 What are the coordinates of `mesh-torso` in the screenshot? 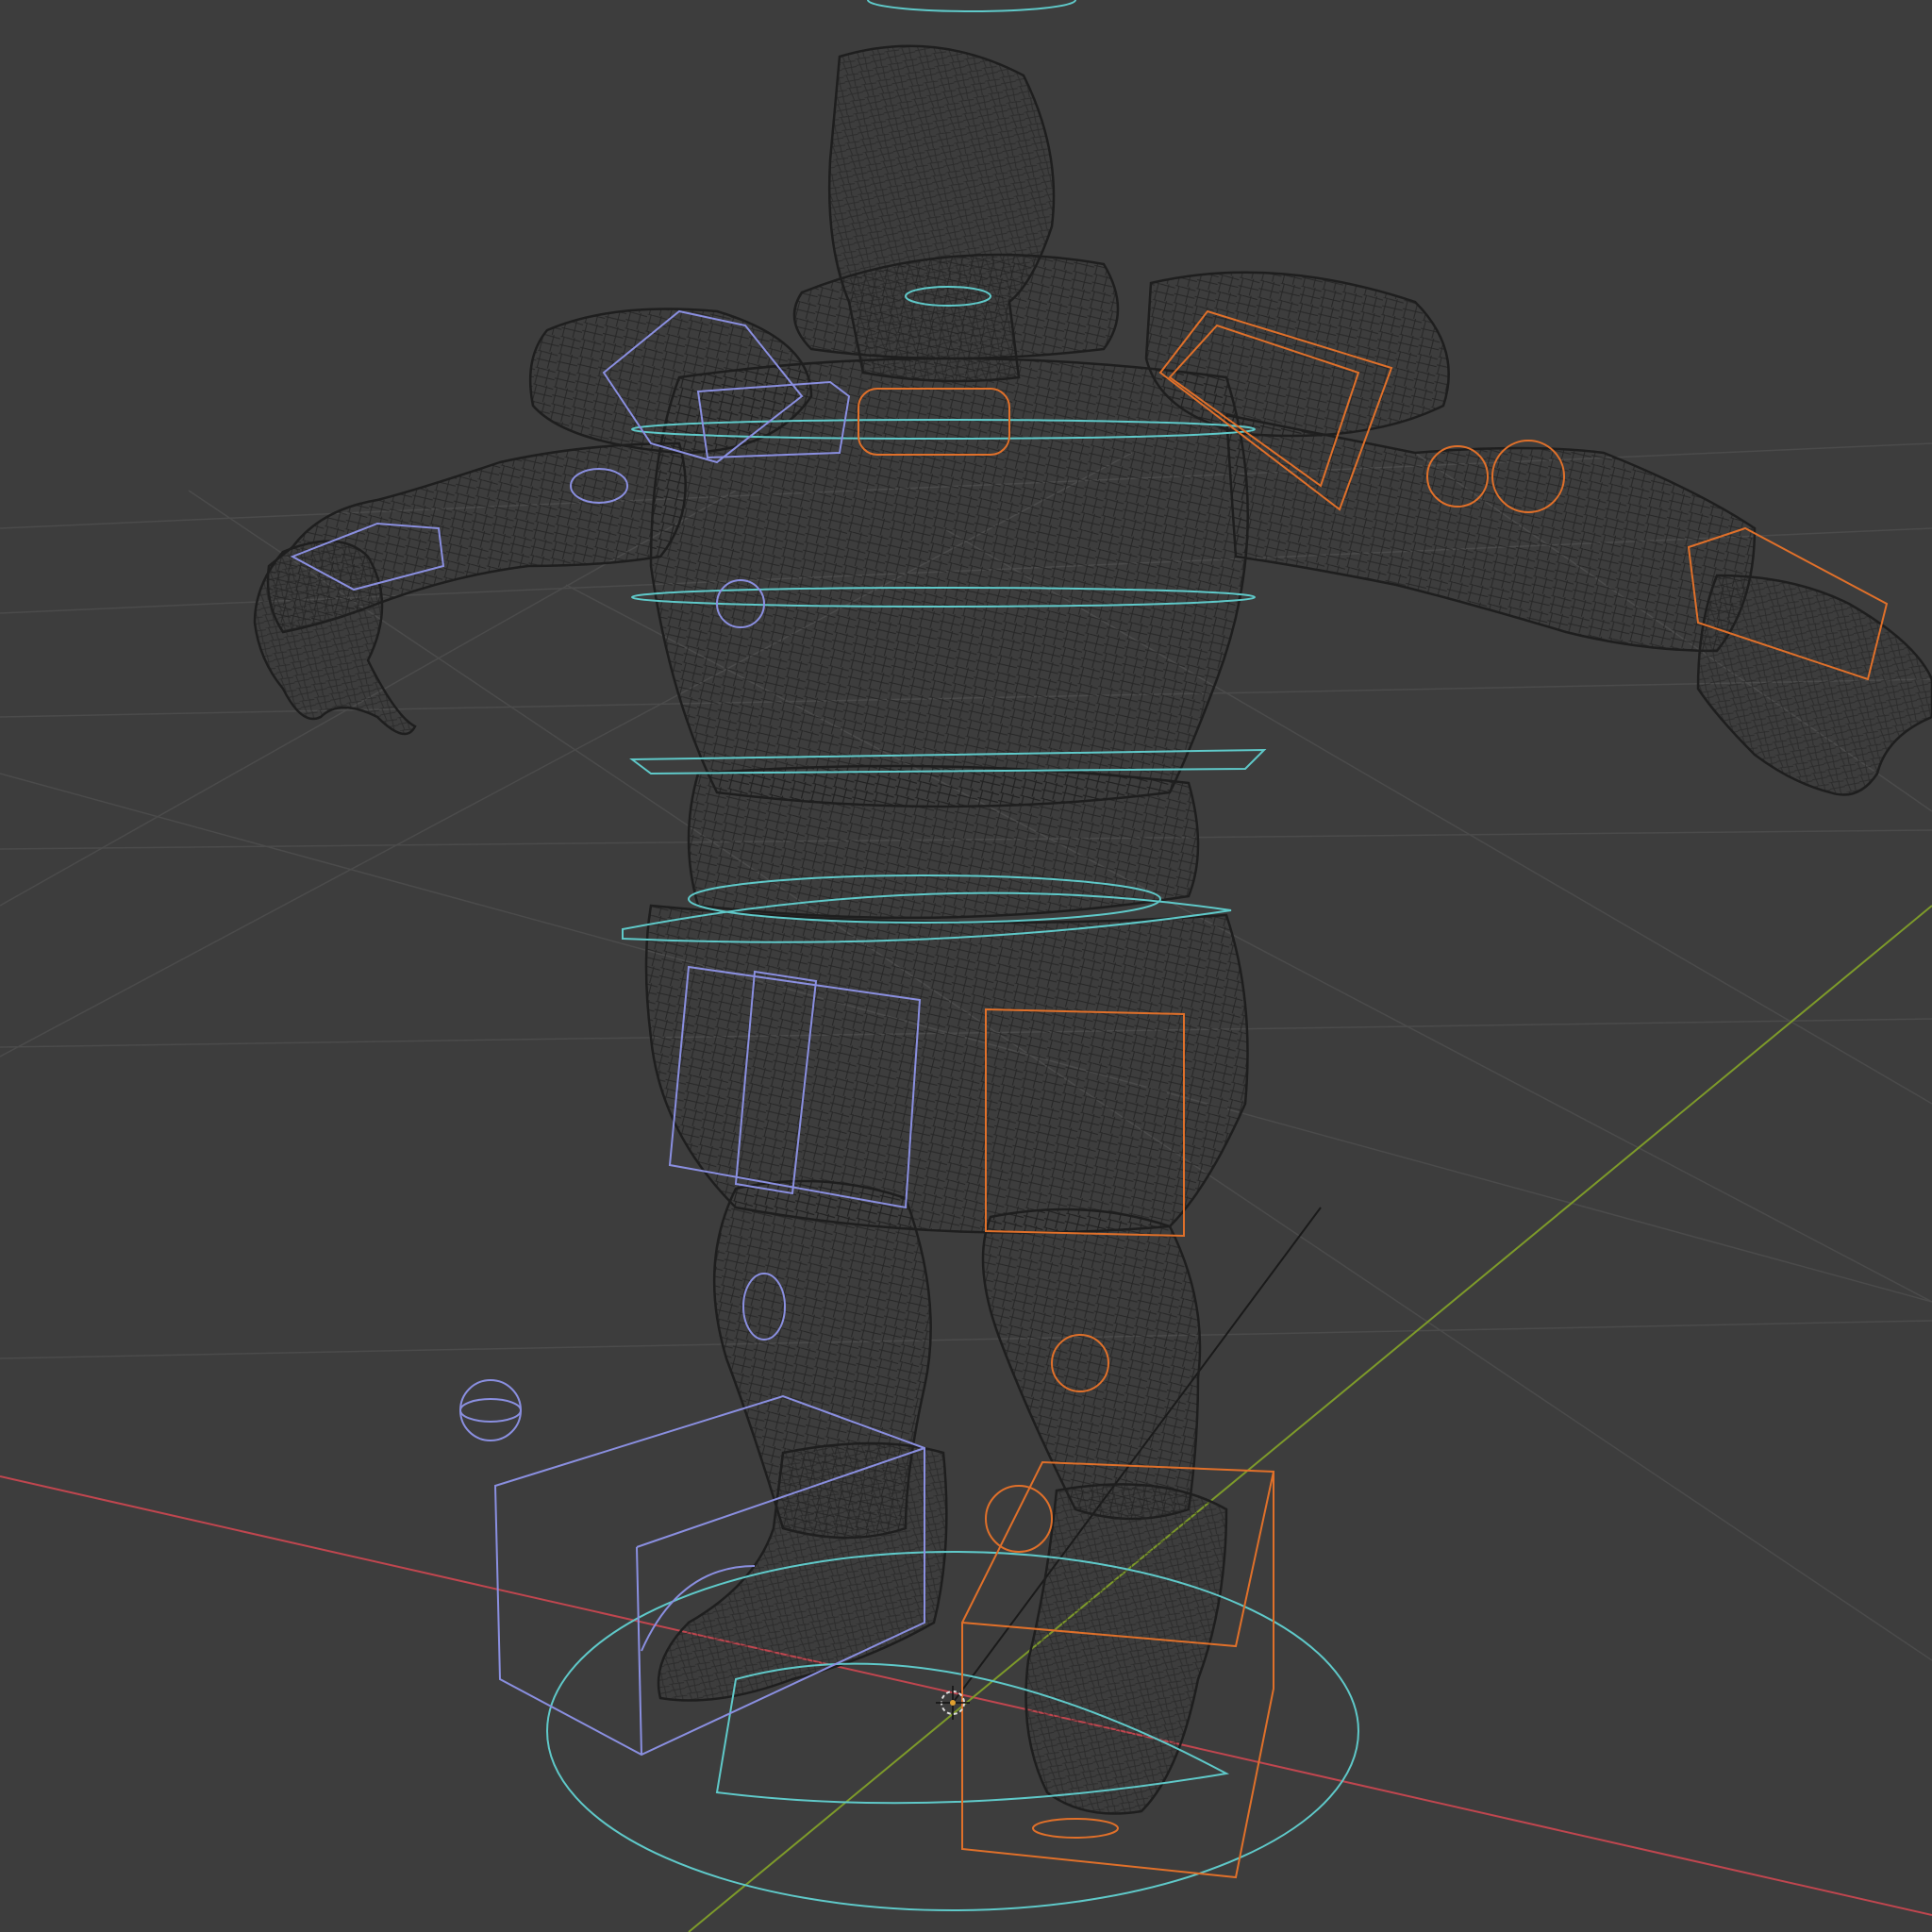 It's located at (949, 583).